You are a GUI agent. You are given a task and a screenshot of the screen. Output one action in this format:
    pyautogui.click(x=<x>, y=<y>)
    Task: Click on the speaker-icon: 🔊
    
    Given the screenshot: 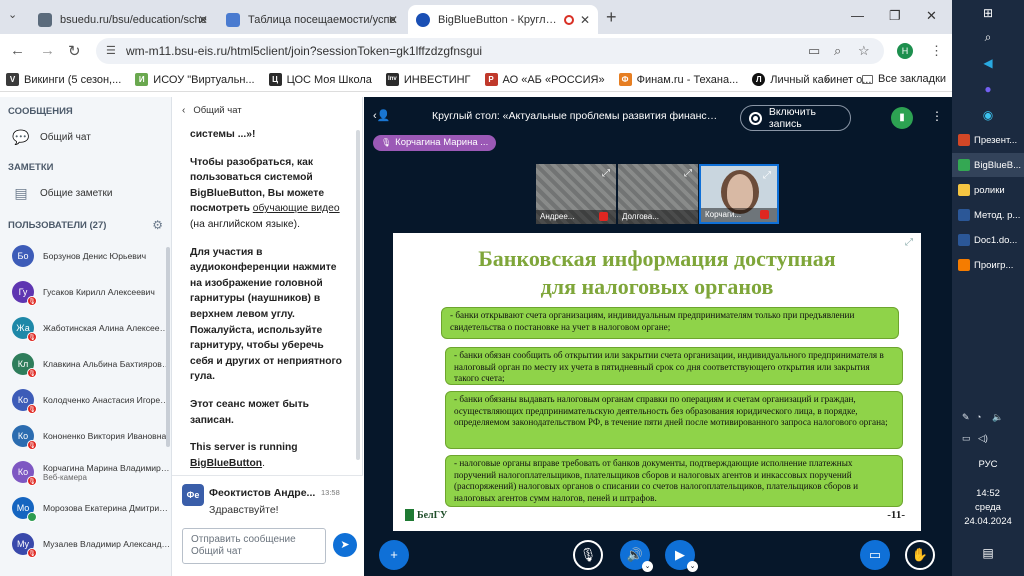 What is the action you would take?
    pyautogui.click(x=635, y=554)
    